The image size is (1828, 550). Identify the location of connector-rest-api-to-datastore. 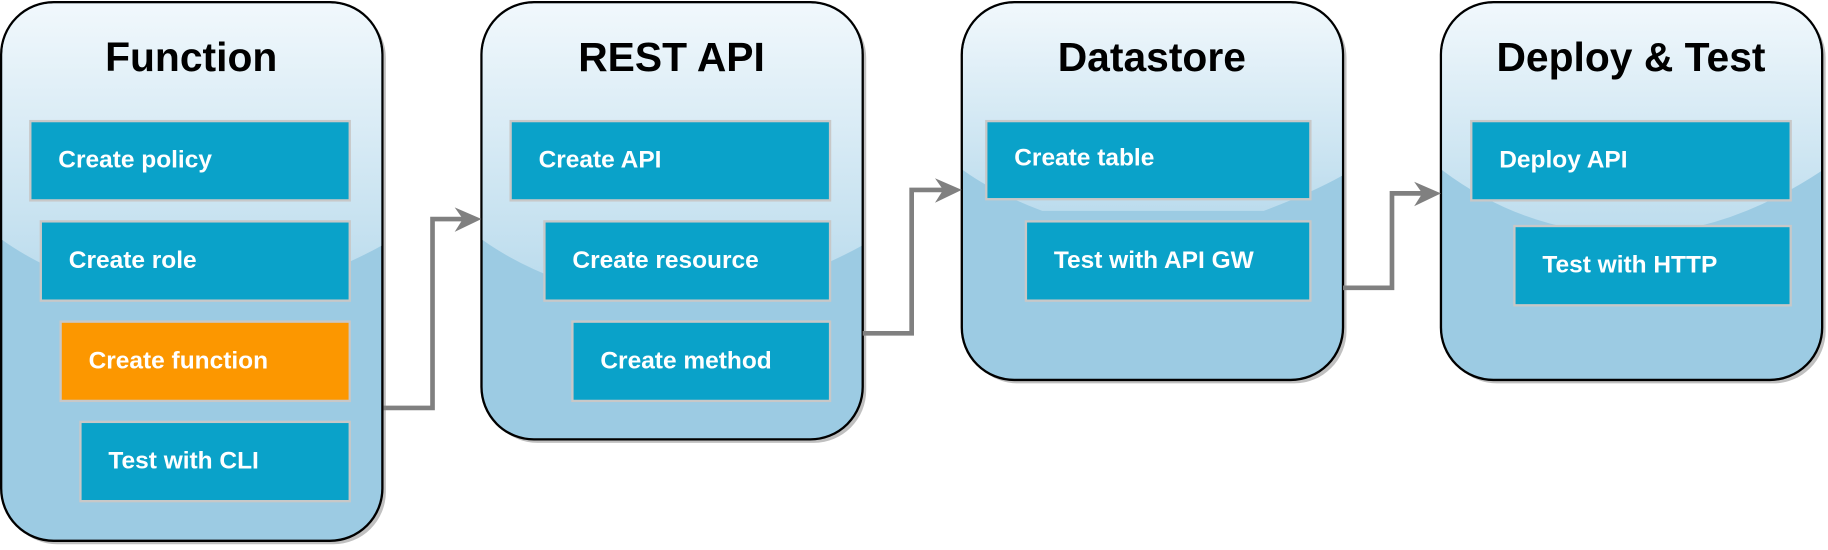
(912, 257).